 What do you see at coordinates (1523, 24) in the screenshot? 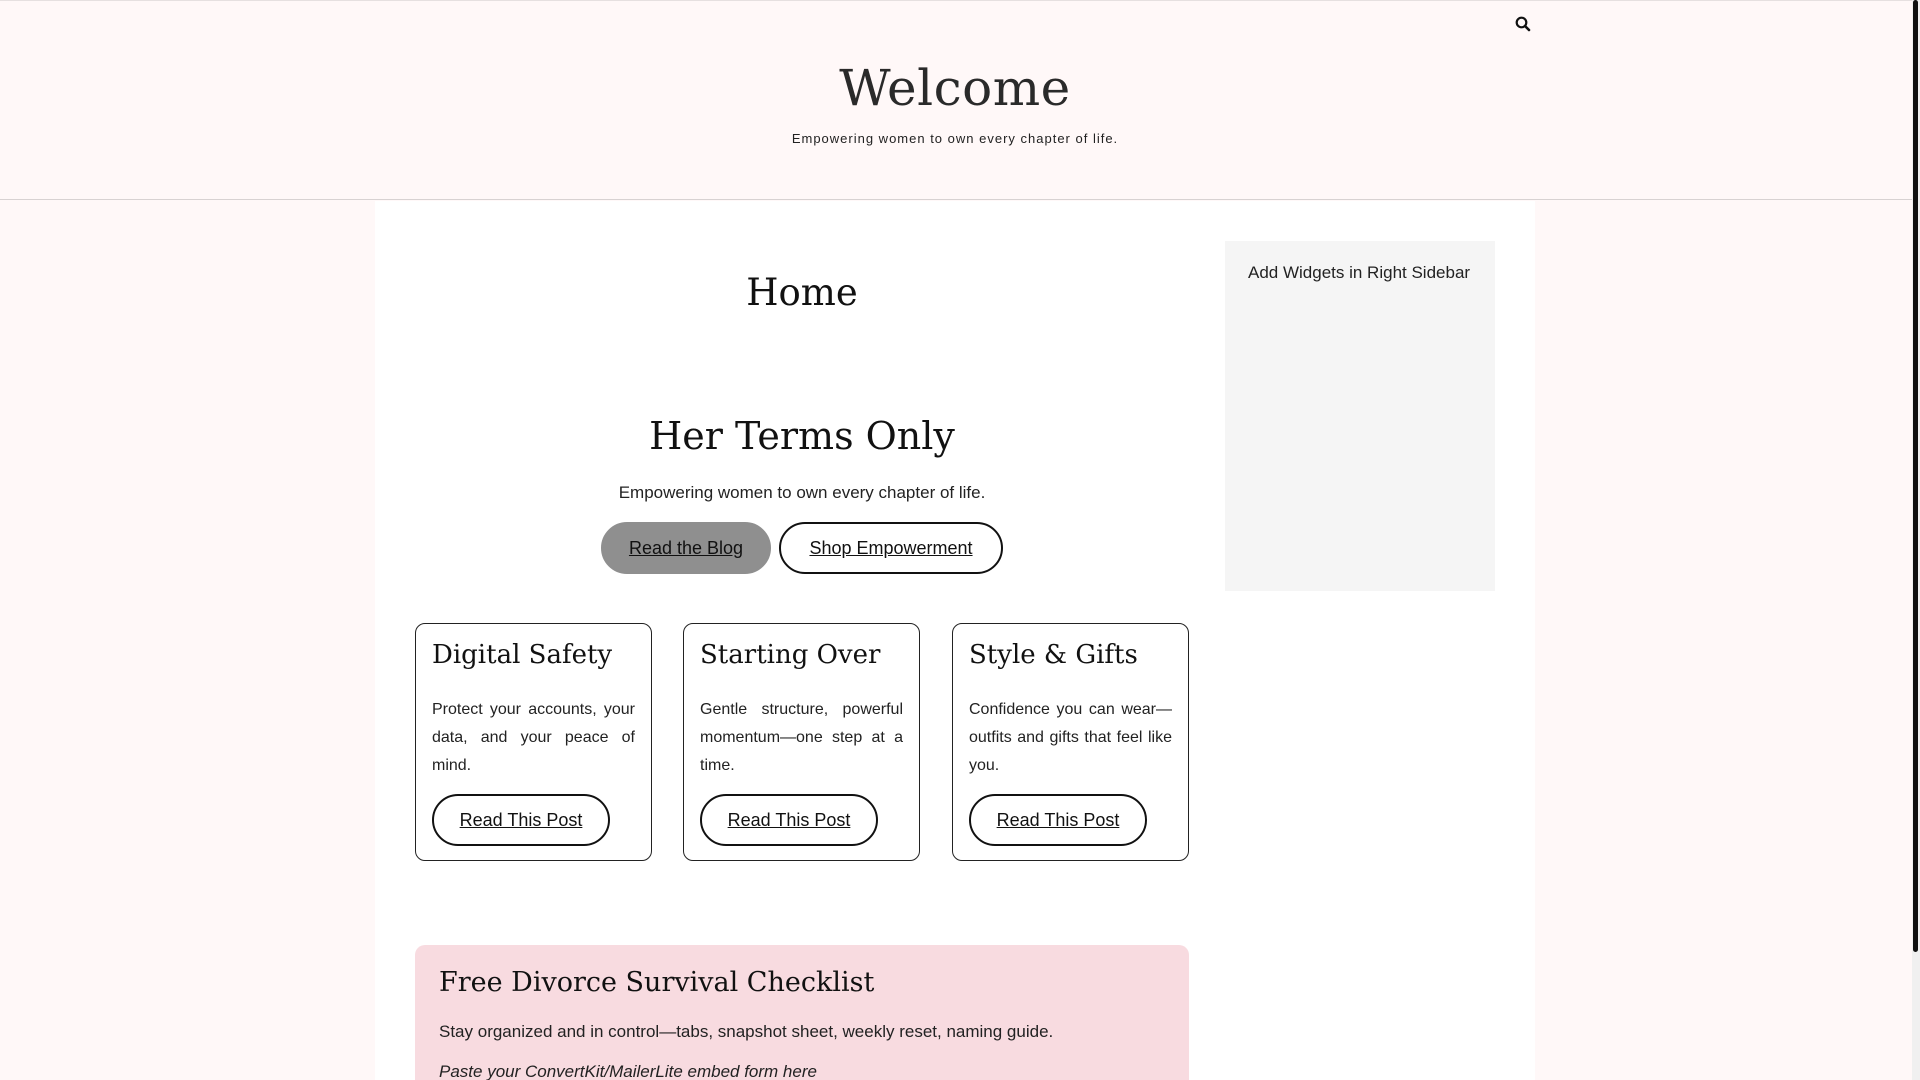
I see `search-icon` at bounding box center [1523, 24].